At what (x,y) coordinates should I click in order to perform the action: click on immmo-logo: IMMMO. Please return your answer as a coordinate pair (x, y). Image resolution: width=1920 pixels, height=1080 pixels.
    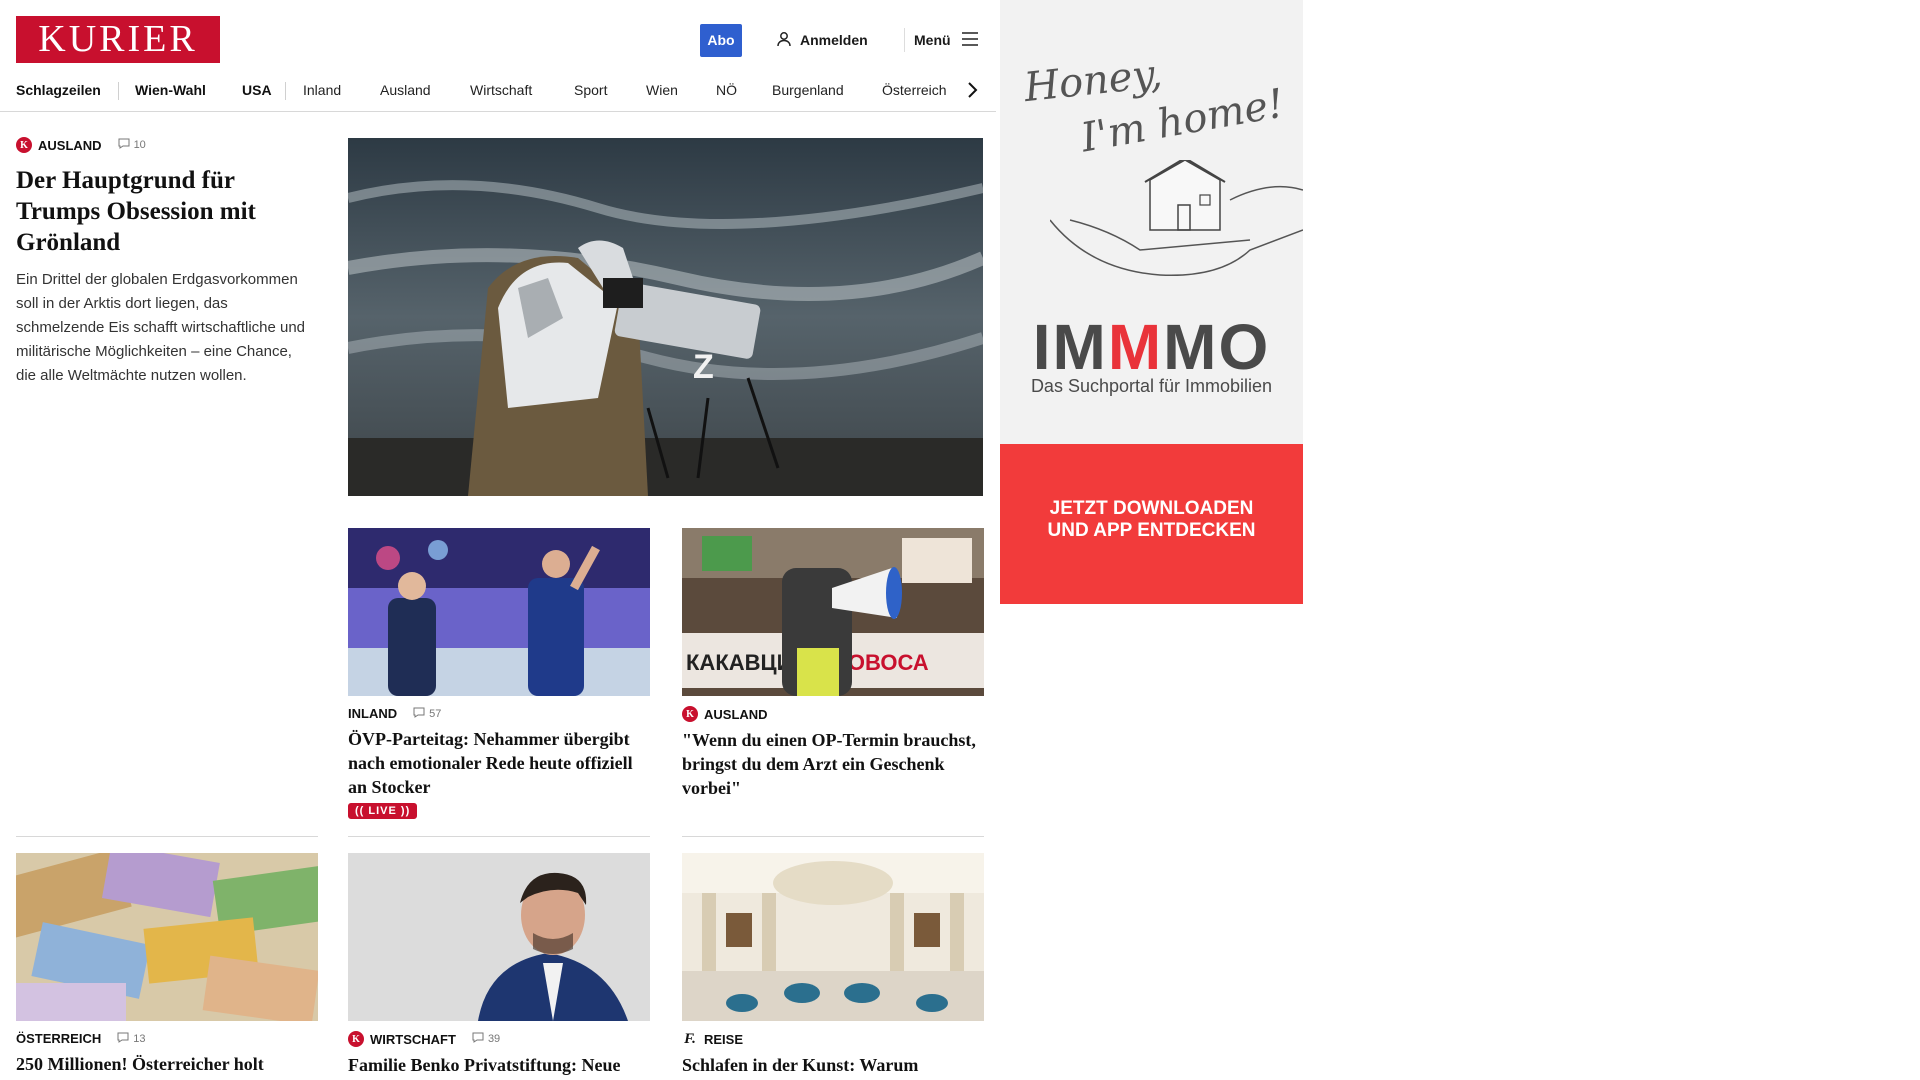
    Looking at the image, I should click on (1151, 347).